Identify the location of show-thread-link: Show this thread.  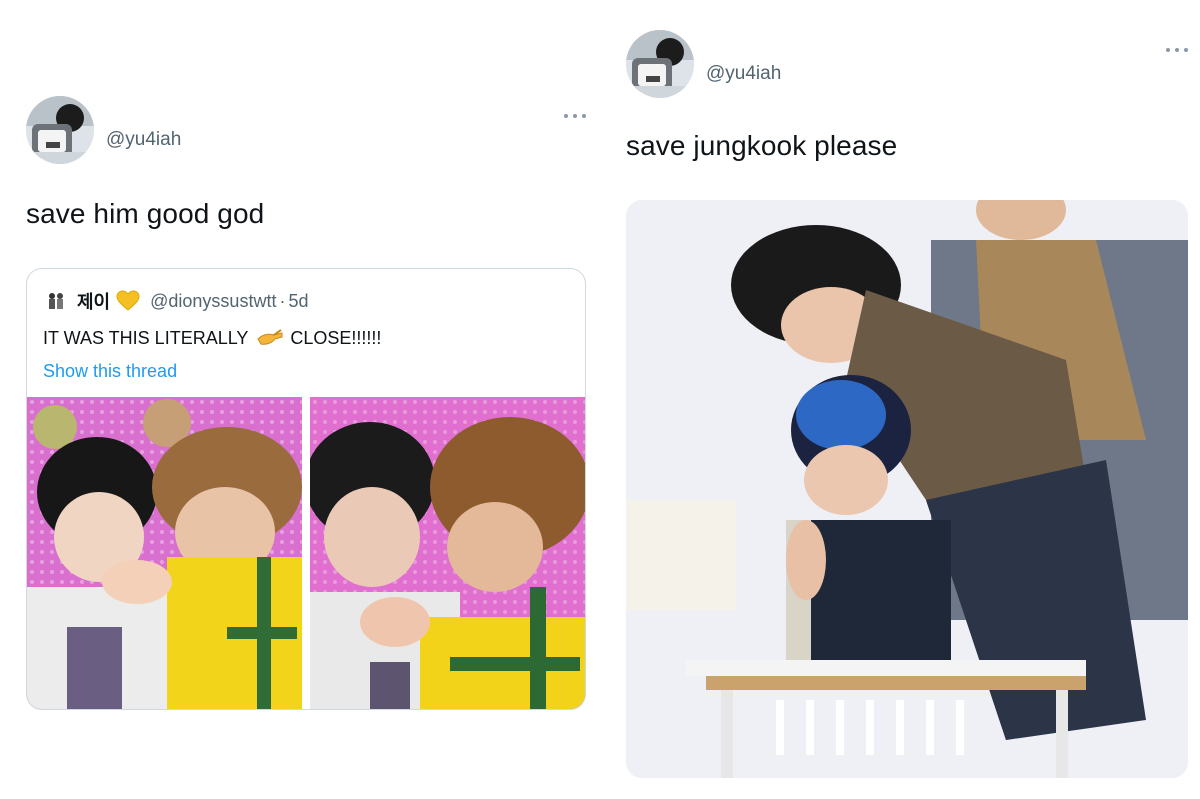
(110, 371).